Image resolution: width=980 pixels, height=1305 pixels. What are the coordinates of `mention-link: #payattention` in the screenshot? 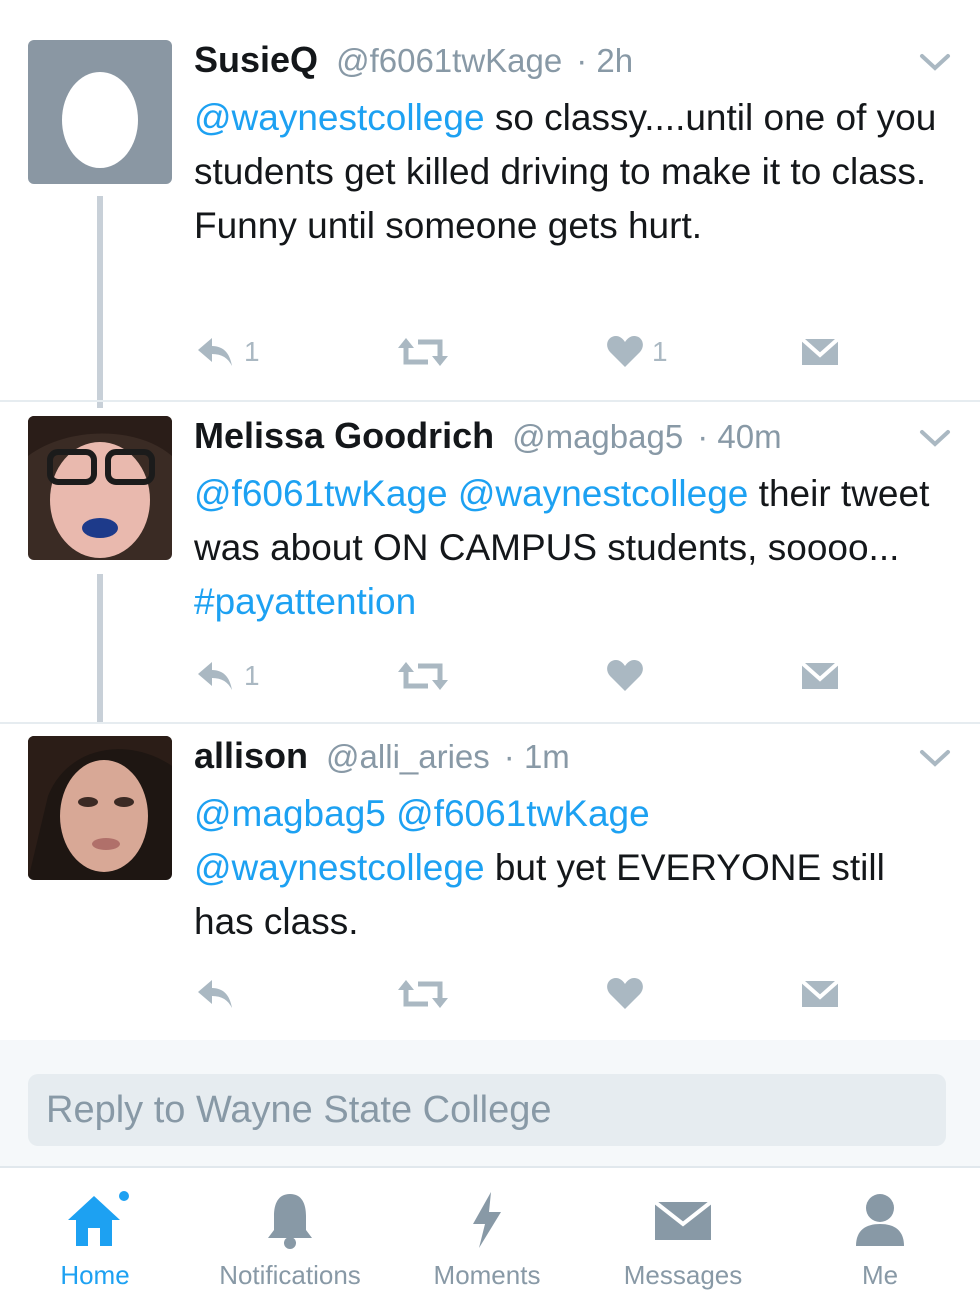 It's located at (305, 601).